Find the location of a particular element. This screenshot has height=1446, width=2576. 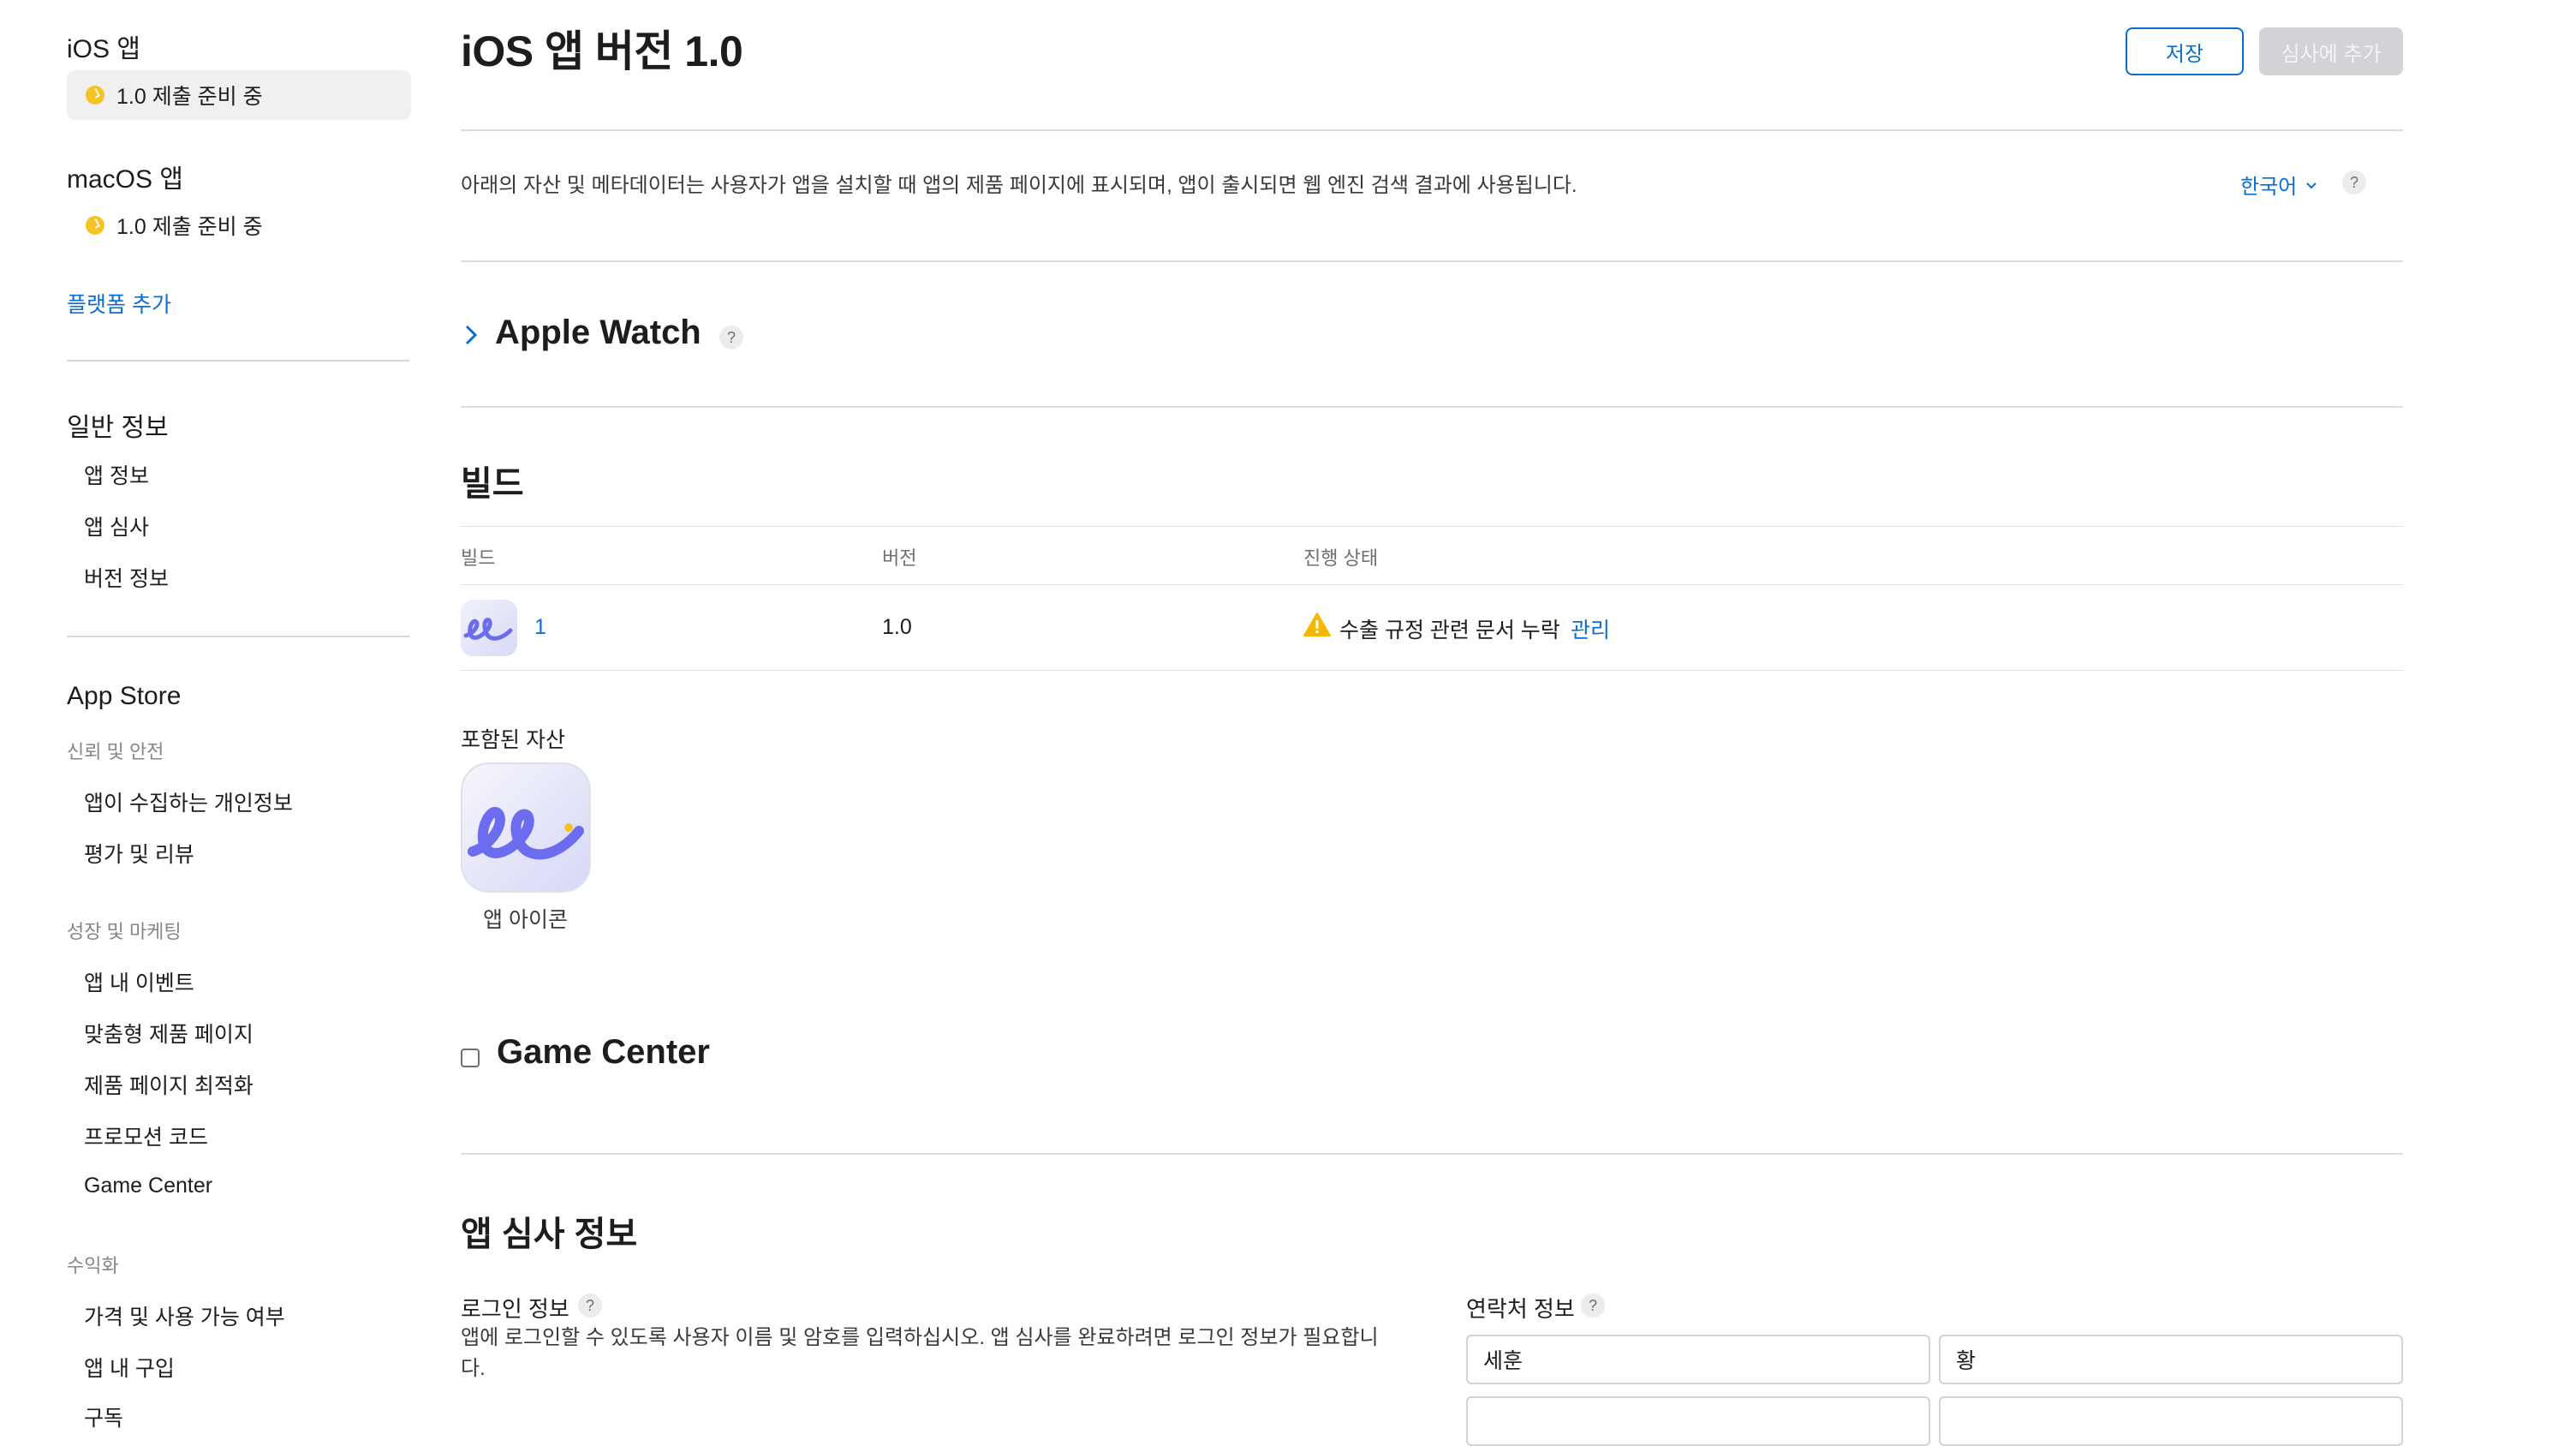

build-section-title: 빌드 is located at coordinates (492, 484).